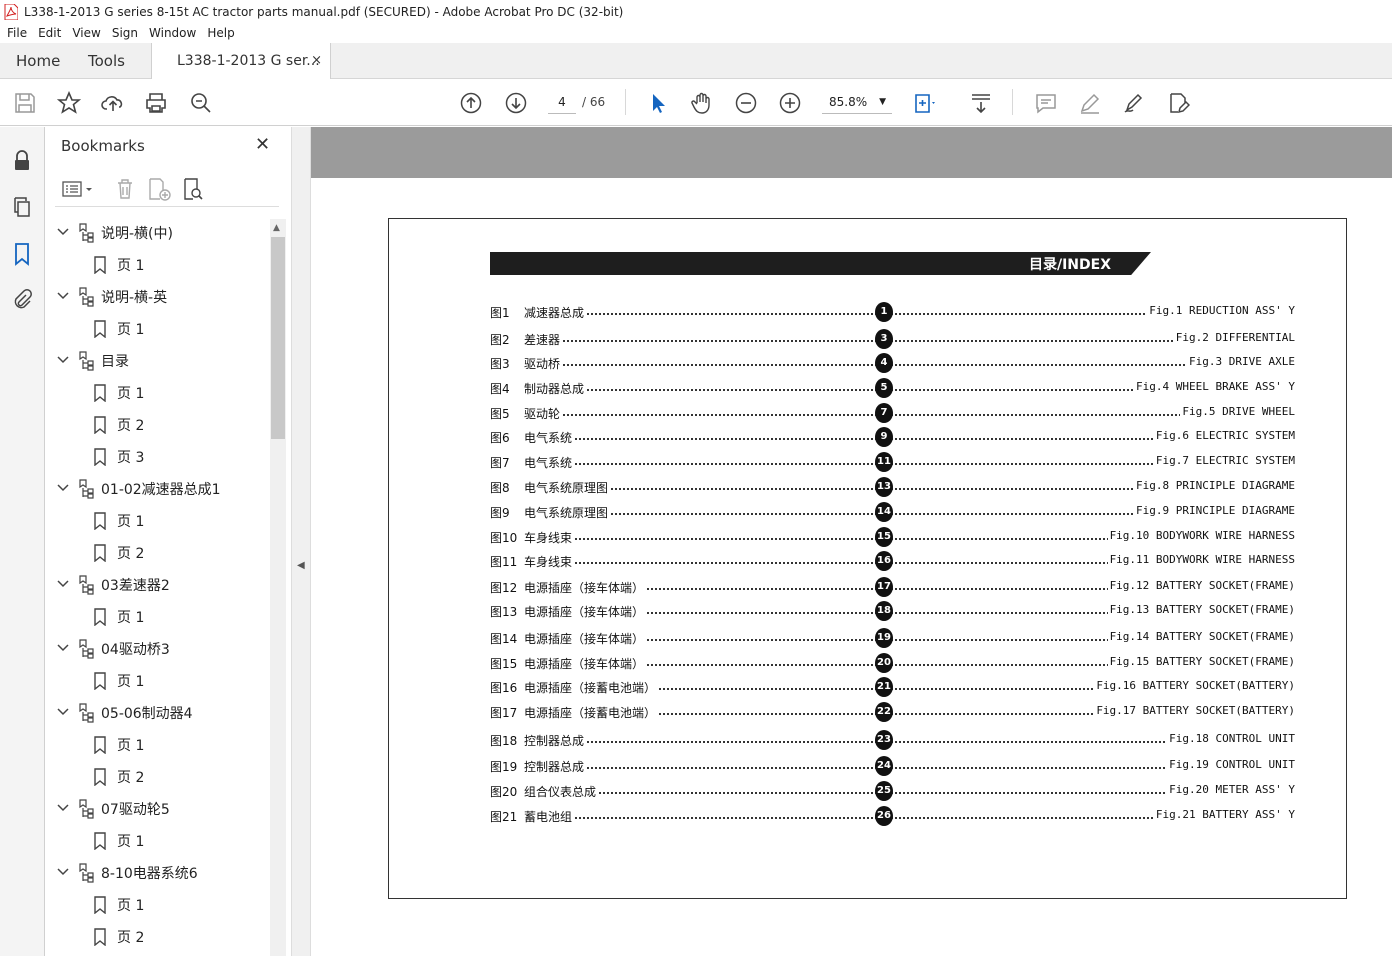  What do you see at coordinates (301, 541) in the screenshot?
I see `panel-collapse-handle: ◀` at bounding box center [301, 541].